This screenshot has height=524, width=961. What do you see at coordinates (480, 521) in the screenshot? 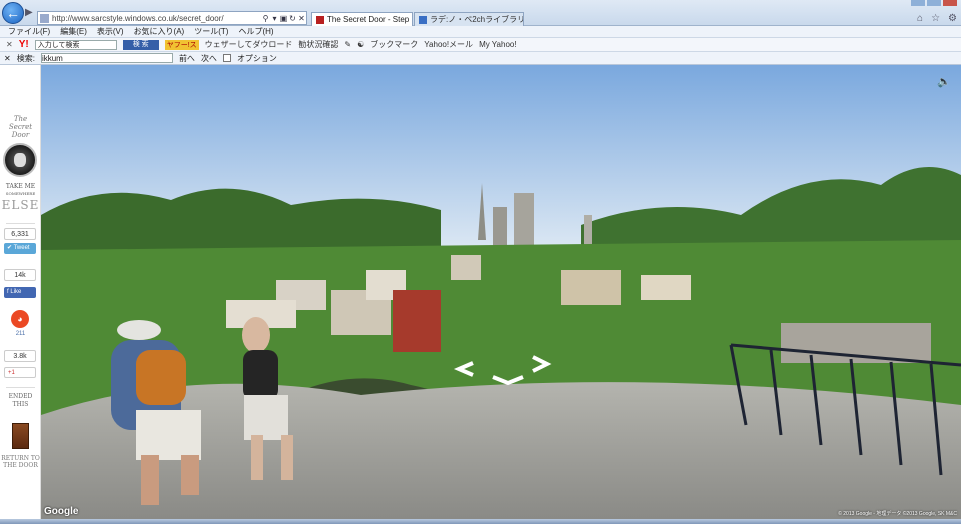
I see `taskbar` at bounding box center [480, 521].